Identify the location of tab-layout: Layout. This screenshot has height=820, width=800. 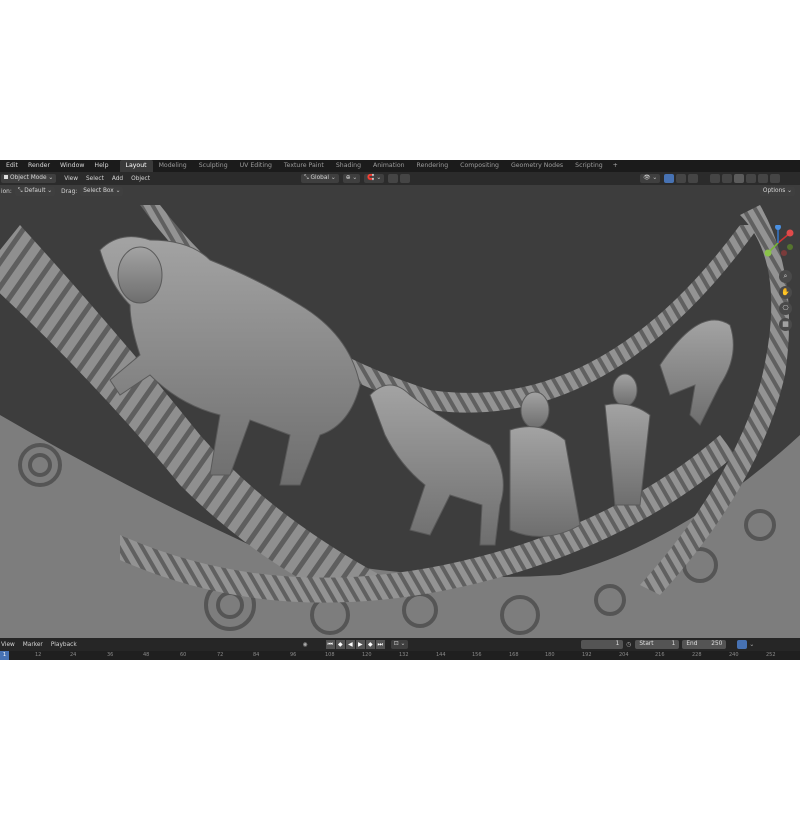
(136, 166).